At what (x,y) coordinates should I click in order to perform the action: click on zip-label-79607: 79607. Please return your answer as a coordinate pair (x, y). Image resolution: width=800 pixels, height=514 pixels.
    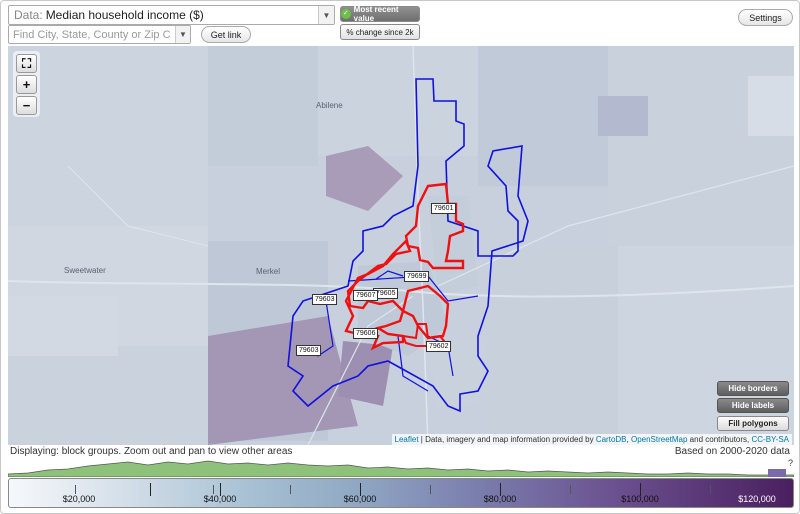
    Looking at the image, I should click on (366, 295).